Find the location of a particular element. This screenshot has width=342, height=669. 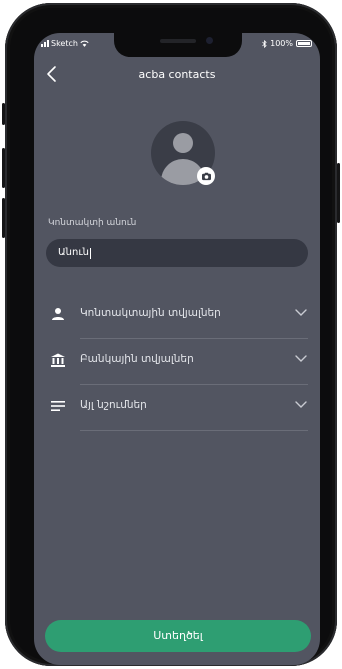

camera-glyph is located at coordinates (206, 176).